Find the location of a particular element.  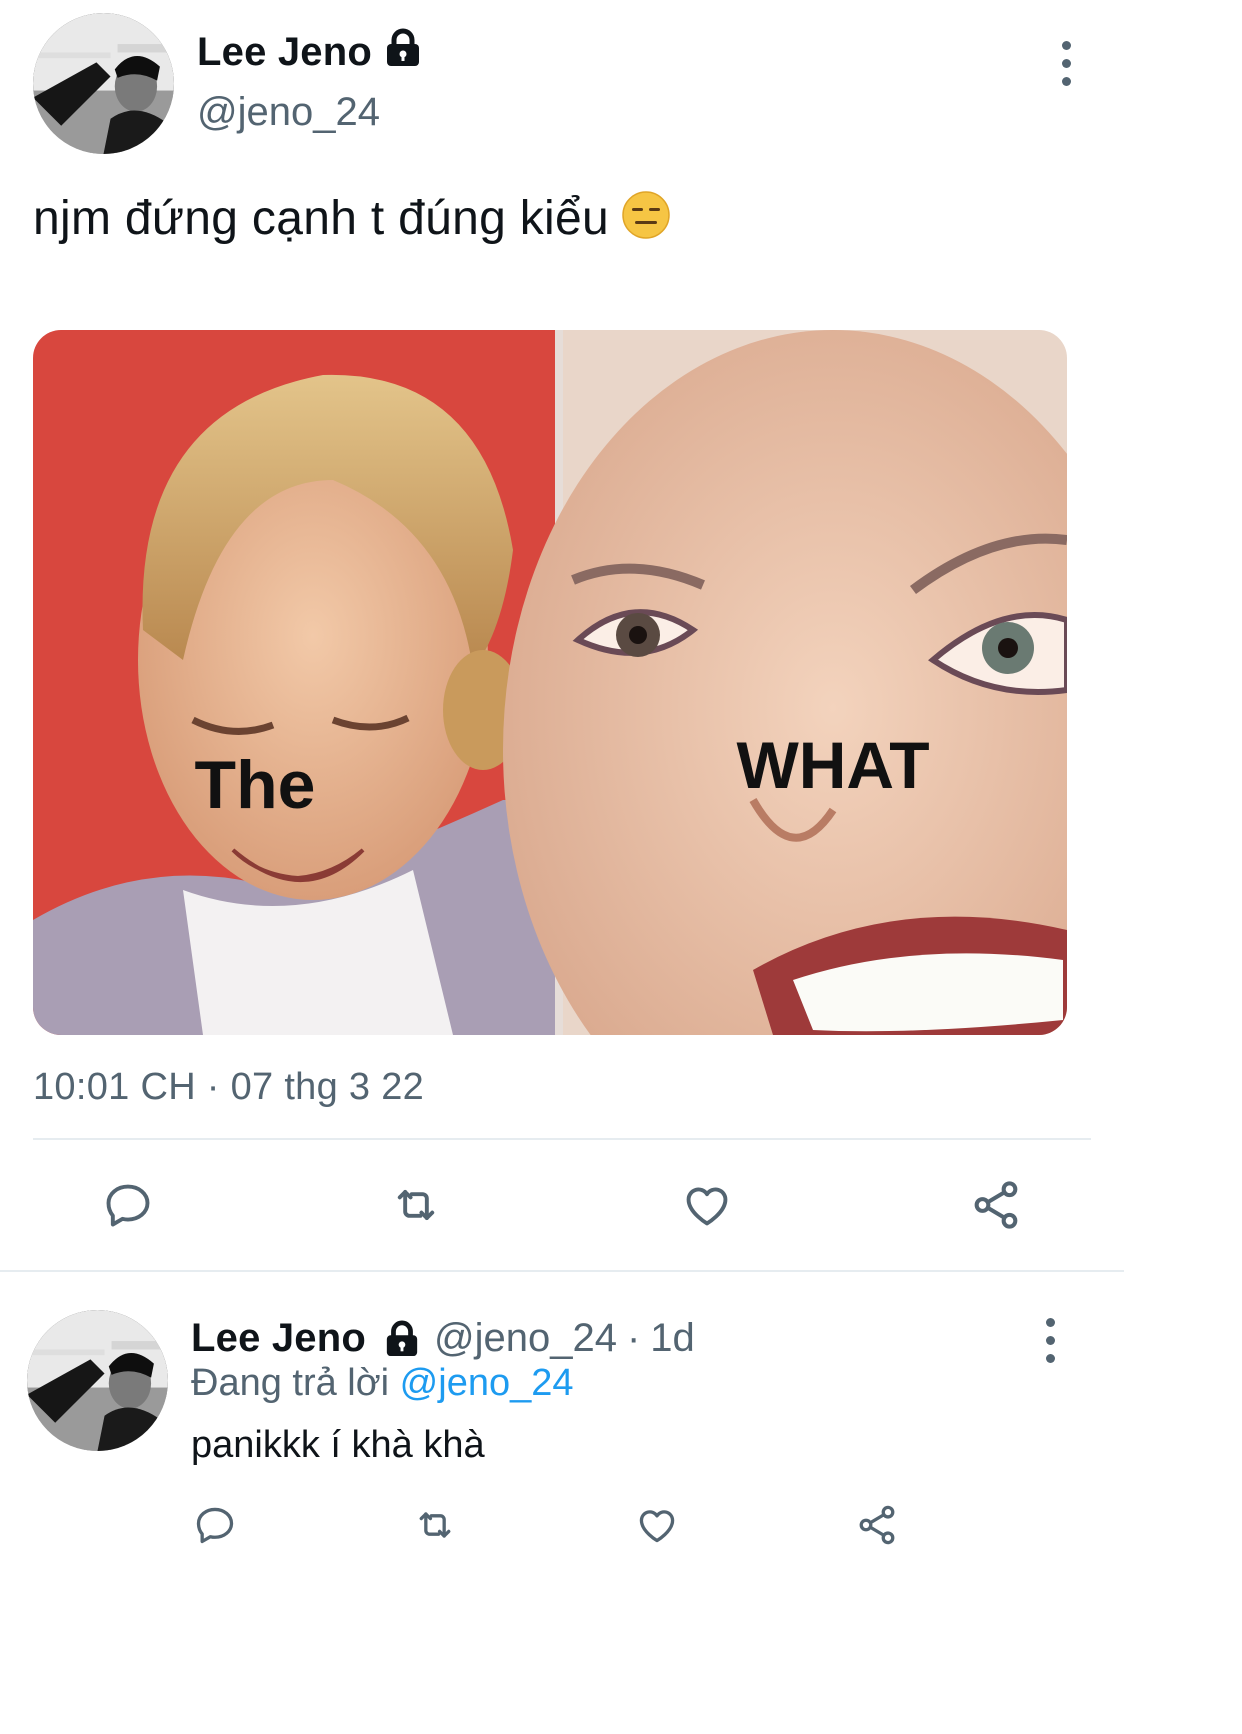

tweet-text-content: njm đứng cạnh t đúng kiểu is located at coordinates (321, 218).